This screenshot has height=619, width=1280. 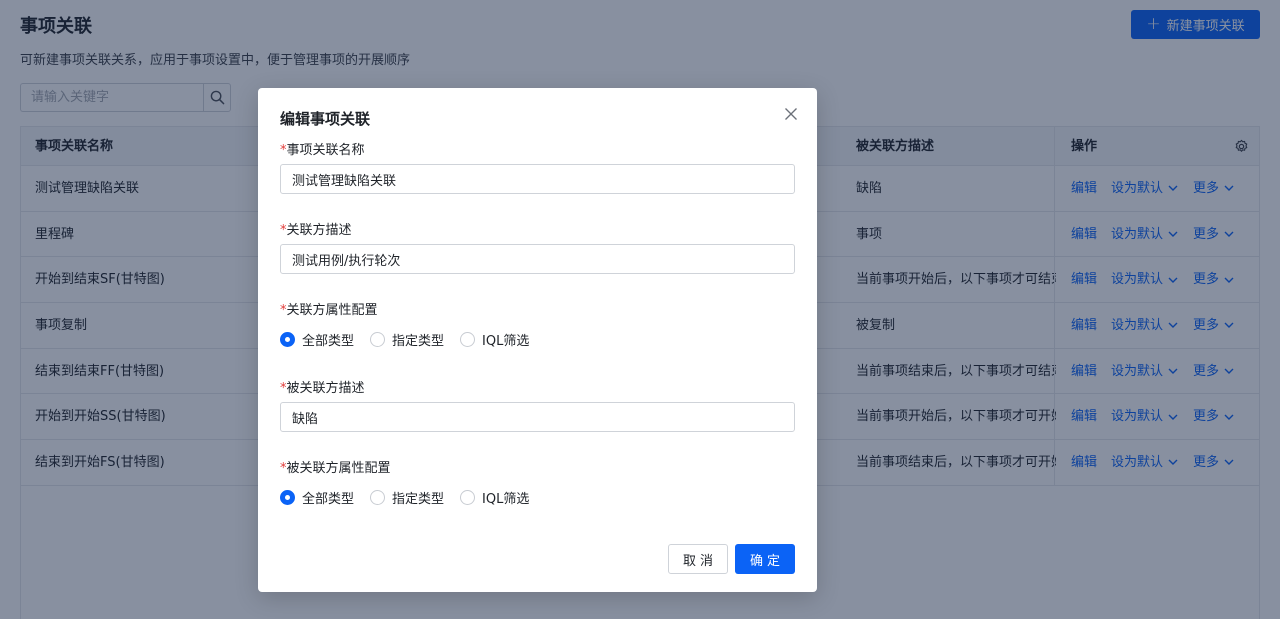 I want to click on source-desc-field, so click(x=537, y=259).